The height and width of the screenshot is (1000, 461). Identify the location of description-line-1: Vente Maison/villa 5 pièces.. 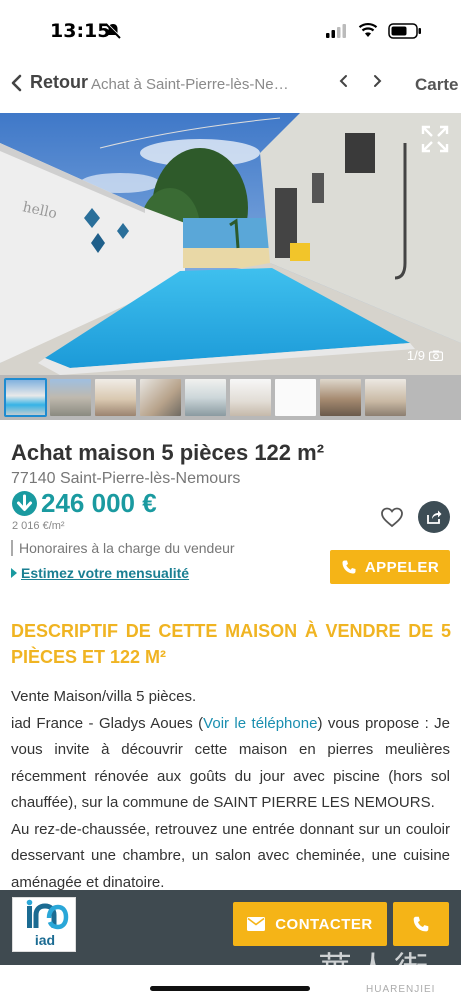
(104, 696).